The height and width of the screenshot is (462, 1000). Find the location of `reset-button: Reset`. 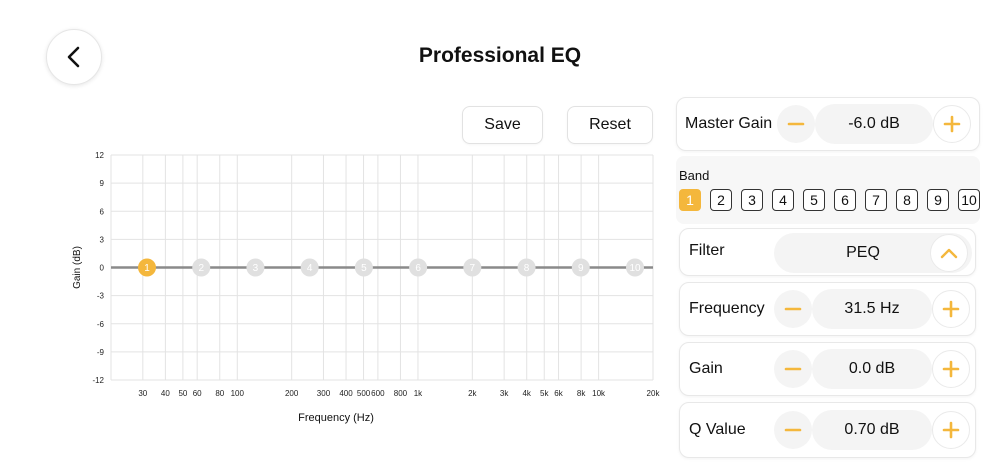

reset-button: Reset is located at coordinates (610, 125).